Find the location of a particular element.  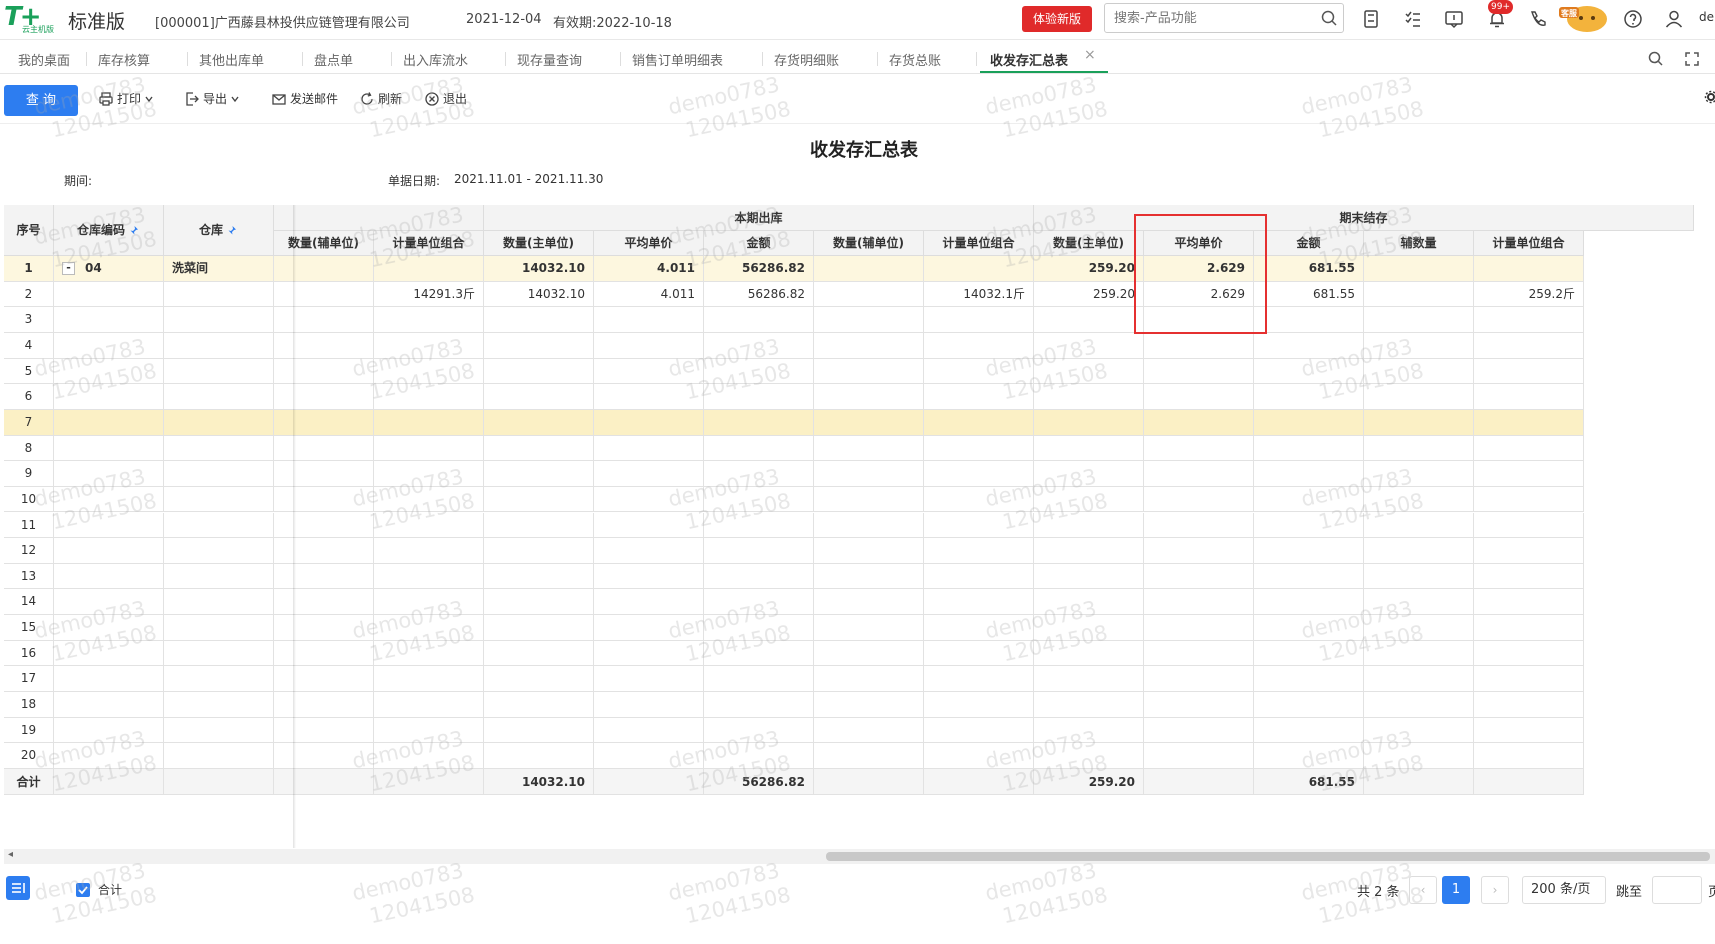

column-settings-button is located at coordinates (18, 888).